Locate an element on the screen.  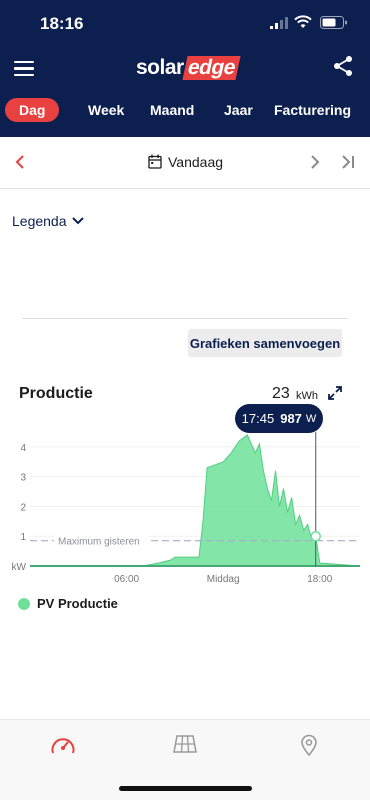
expand-fullscreen-icon is located at coordinates (335, 393).